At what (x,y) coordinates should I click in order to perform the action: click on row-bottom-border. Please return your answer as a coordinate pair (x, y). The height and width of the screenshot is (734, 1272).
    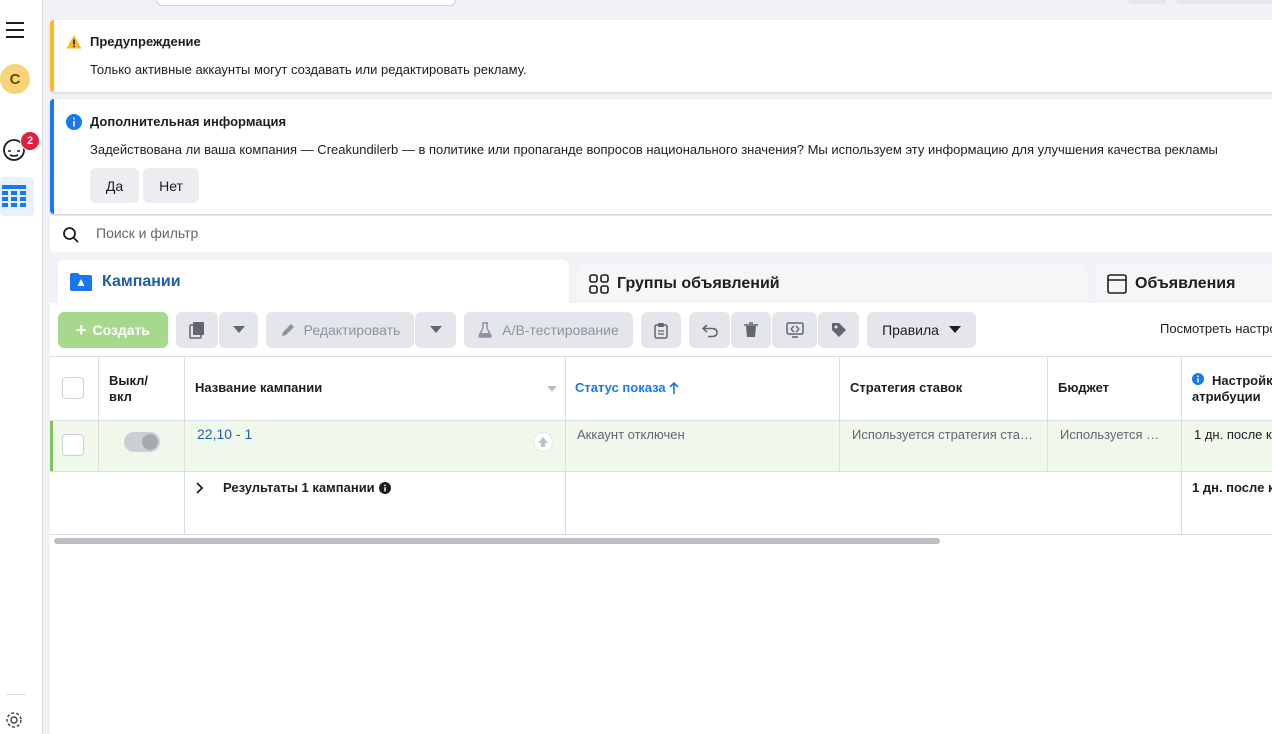
    Looking at the image, I should click on (661, 471).